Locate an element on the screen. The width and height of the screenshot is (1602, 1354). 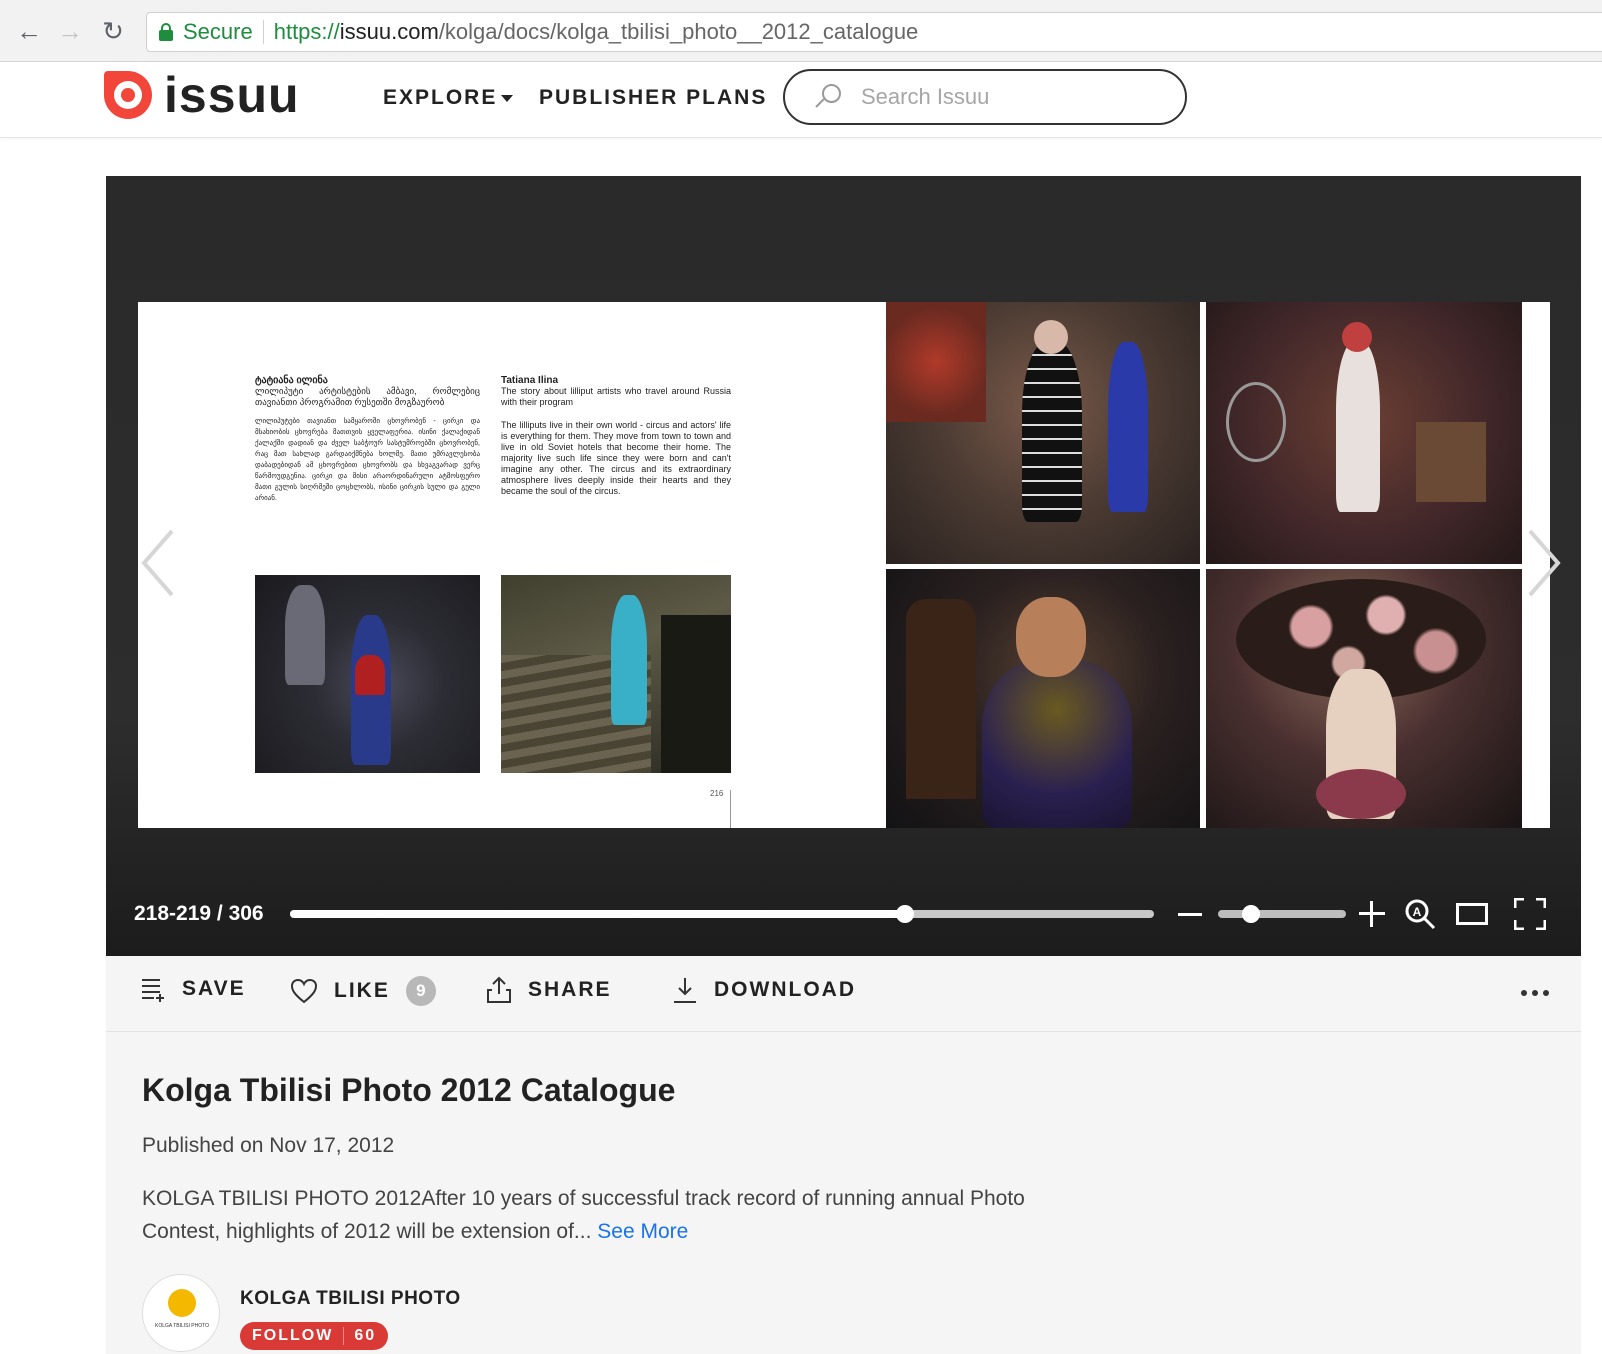
previous-page-arrow-icon is located at coordinates (158, 563).